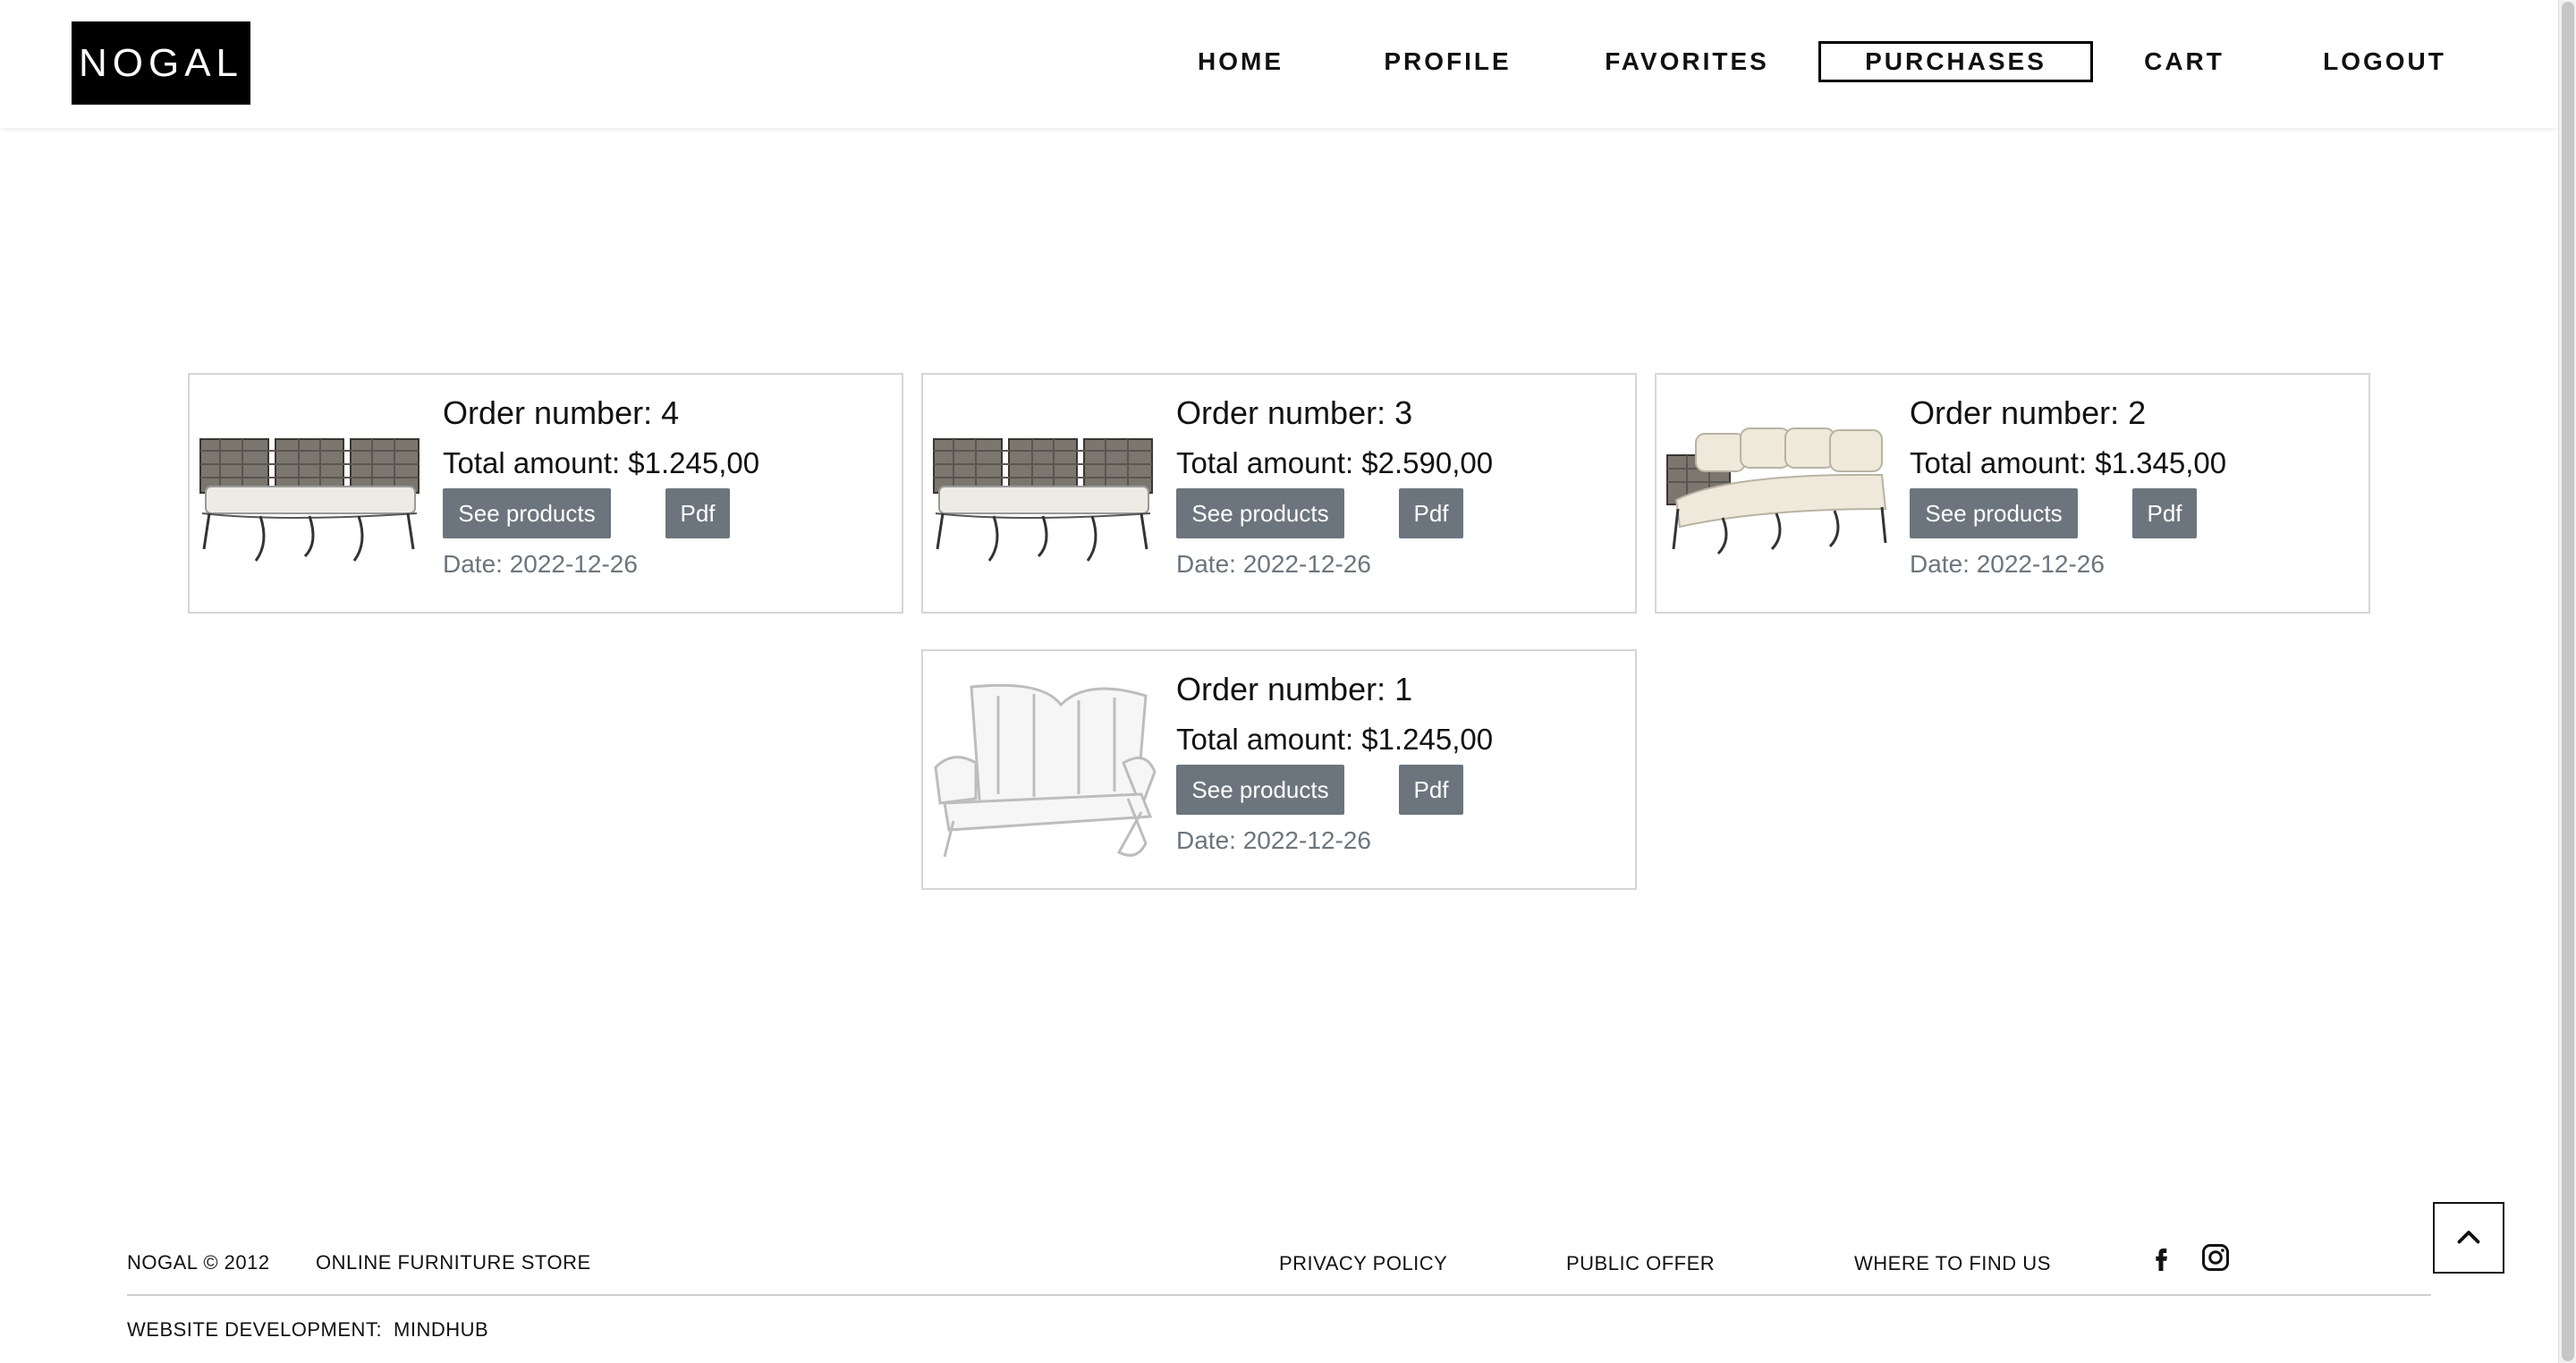 This screenshot has width=2576, height=1363. What do you see at coordinates (1240, 62) in the screenshot?
I see `nav-home: HOME` at bounding box center [1240, 62].